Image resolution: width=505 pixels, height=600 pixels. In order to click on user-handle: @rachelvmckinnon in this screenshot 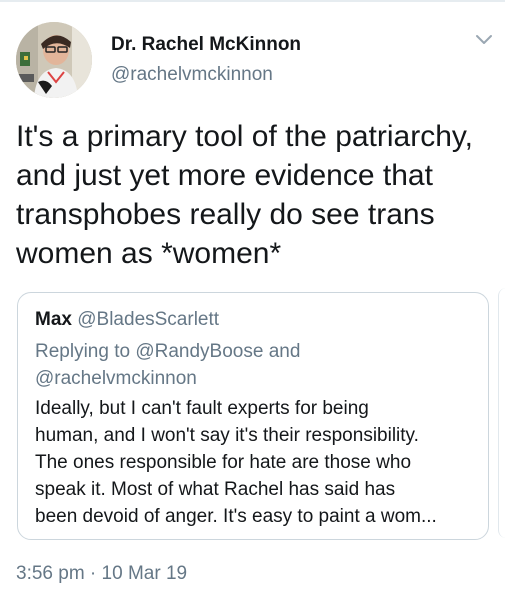, I will do `click(192, 75)`.